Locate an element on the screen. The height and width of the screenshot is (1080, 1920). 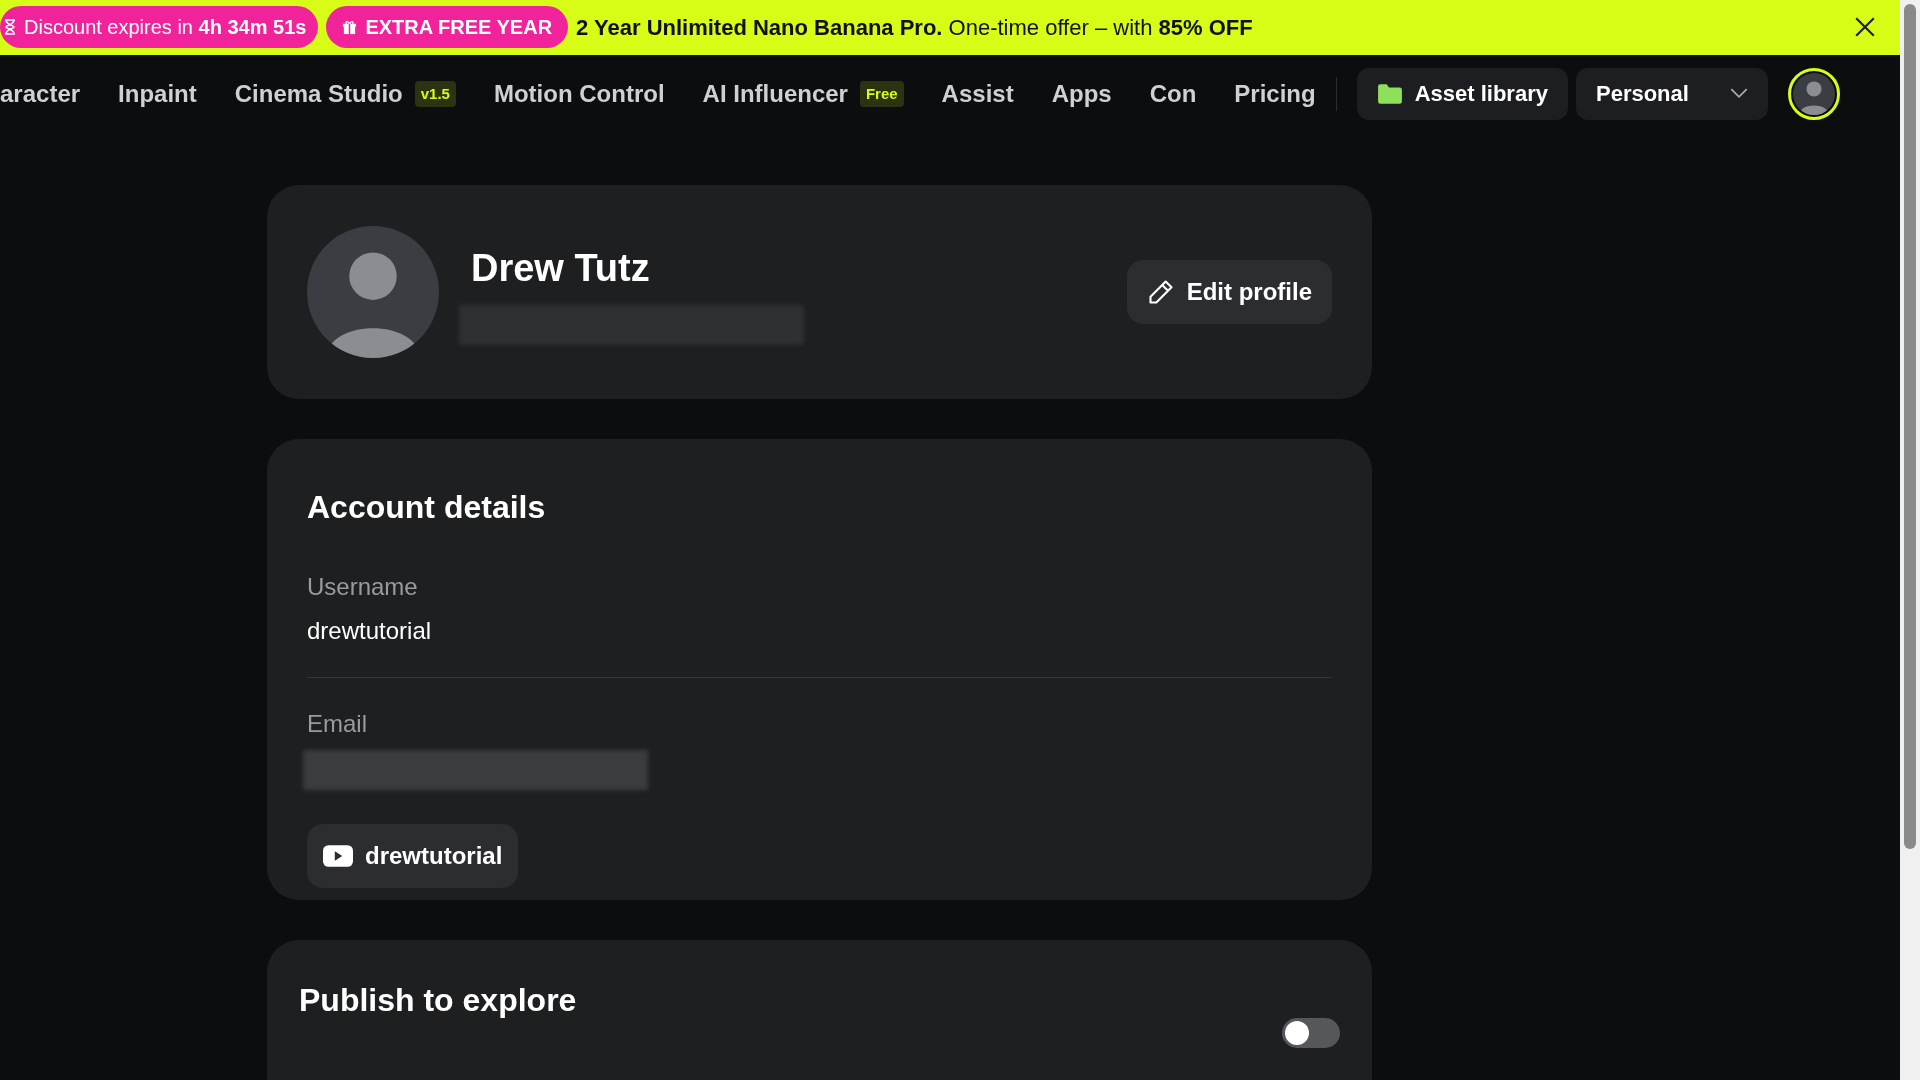
pencil-icon is located at coordinates (1160, 292).